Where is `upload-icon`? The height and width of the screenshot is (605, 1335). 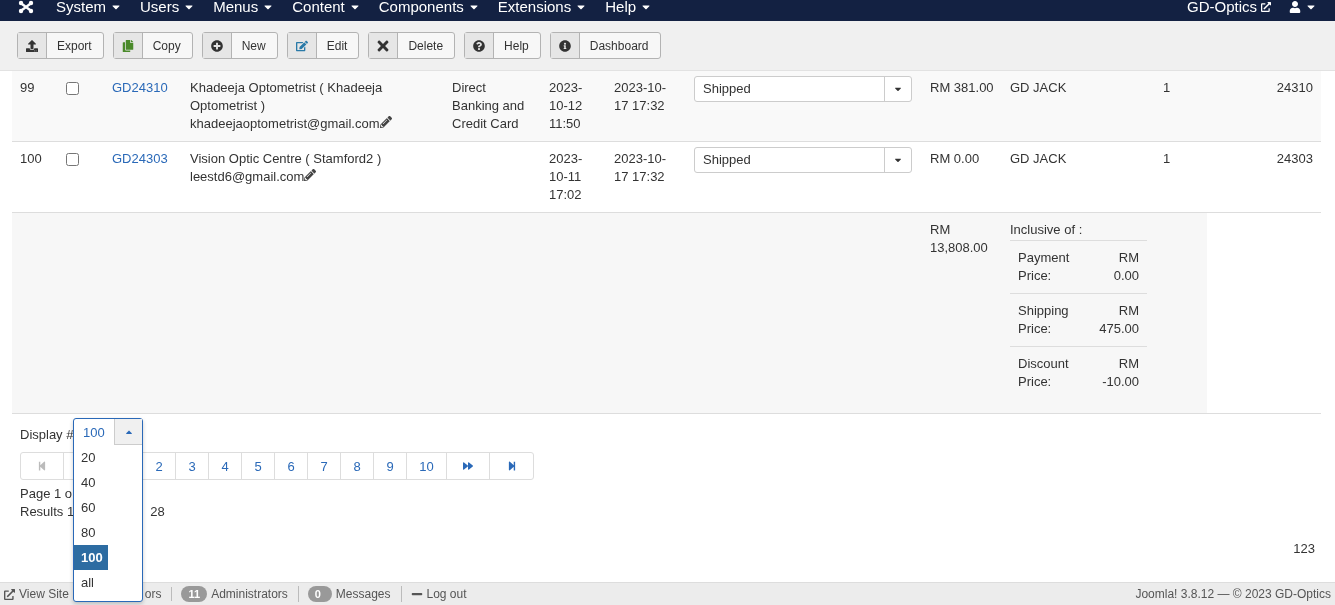 upload-icon is located at coordinates (32, 45).